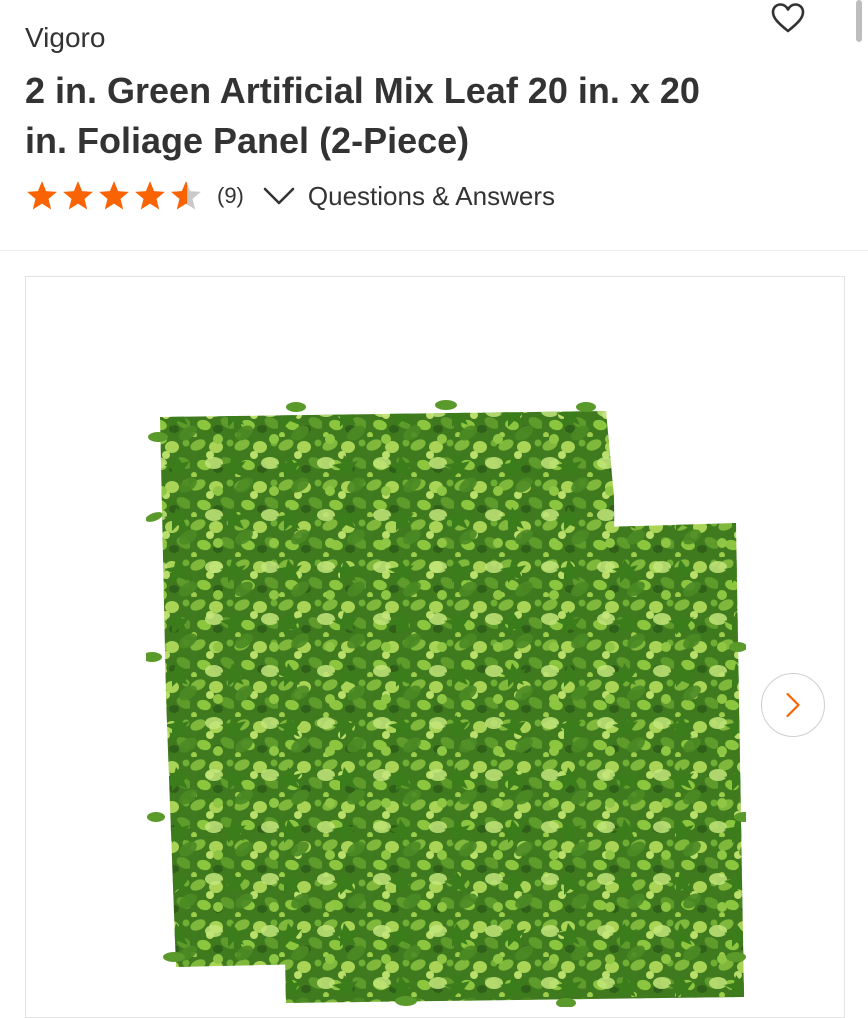  I want to click on next-image-button, so click(793, 705).